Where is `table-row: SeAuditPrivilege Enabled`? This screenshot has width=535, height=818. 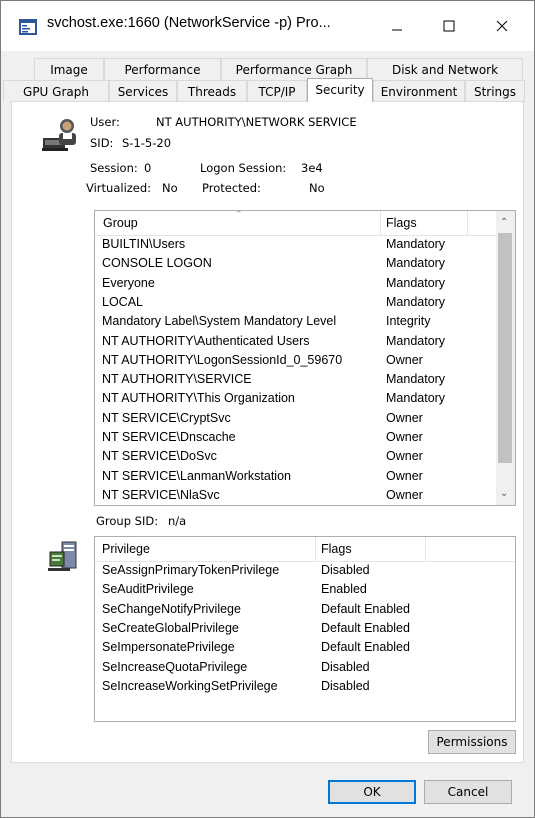 table-row: SeAuditPrivilege Enabled is located at coordinates (305, 589).